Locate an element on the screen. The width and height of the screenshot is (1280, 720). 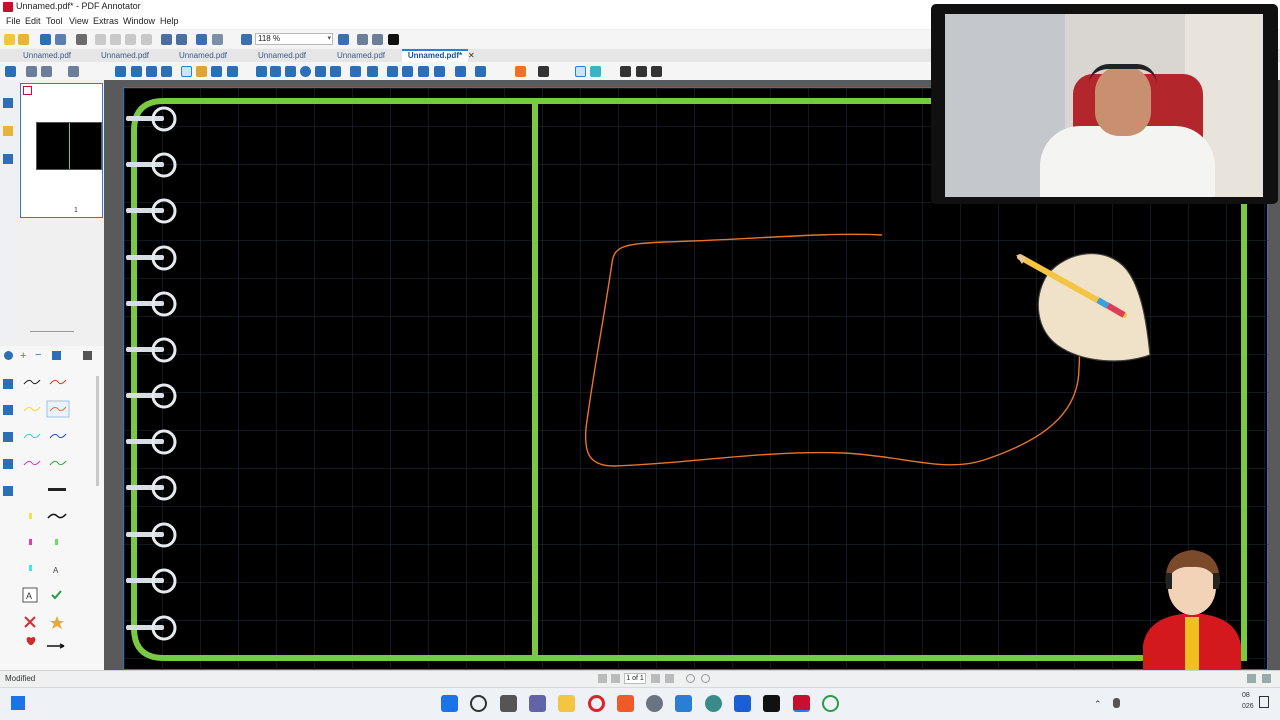
pen-icon is located at coordinates (186, 71).